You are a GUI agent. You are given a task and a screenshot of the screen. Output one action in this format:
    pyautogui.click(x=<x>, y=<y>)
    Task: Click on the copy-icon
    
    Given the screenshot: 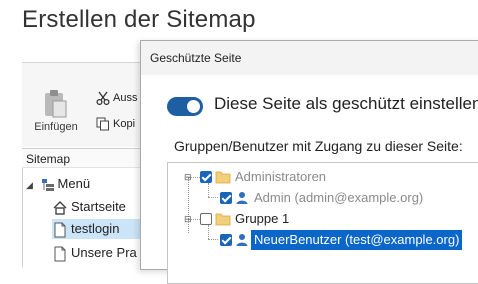 What is the action you would take?
    pyautogui.click(x=102, y=124)
    